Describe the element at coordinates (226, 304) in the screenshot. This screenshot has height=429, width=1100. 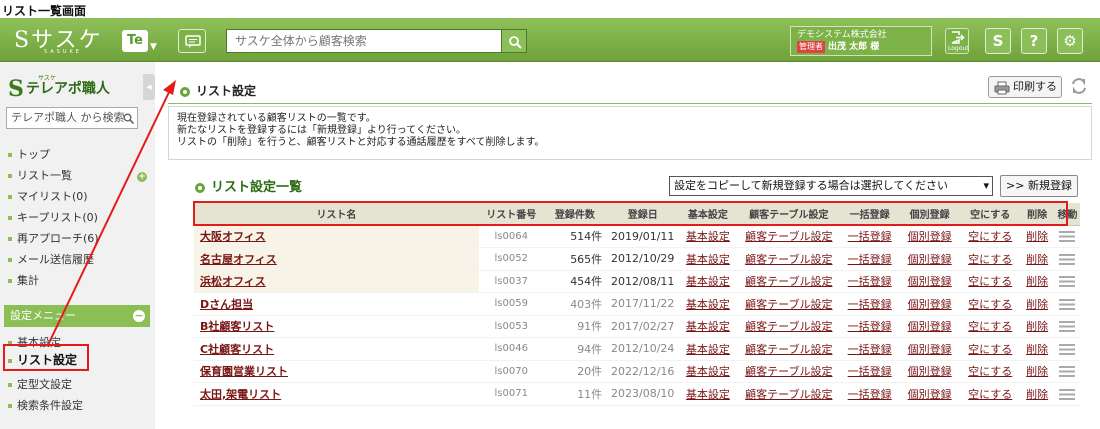
I see `list-name-link: Dさん担当` at that location.